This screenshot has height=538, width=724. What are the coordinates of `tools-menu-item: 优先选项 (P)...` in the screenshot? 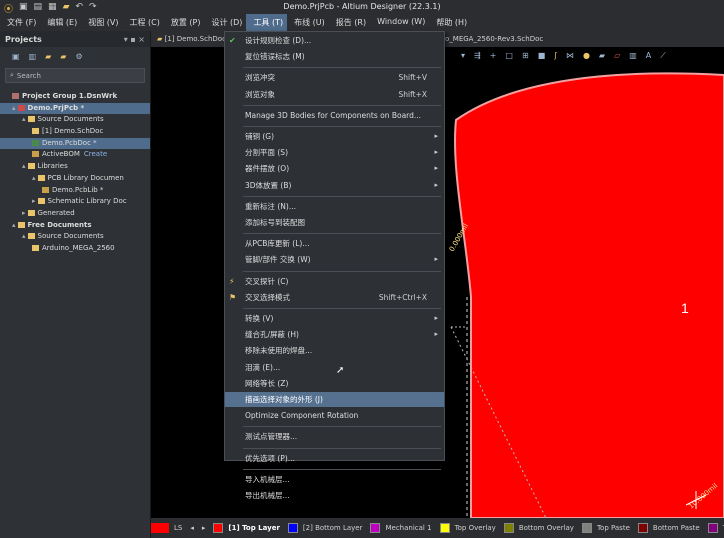 It's located at (334, 458).